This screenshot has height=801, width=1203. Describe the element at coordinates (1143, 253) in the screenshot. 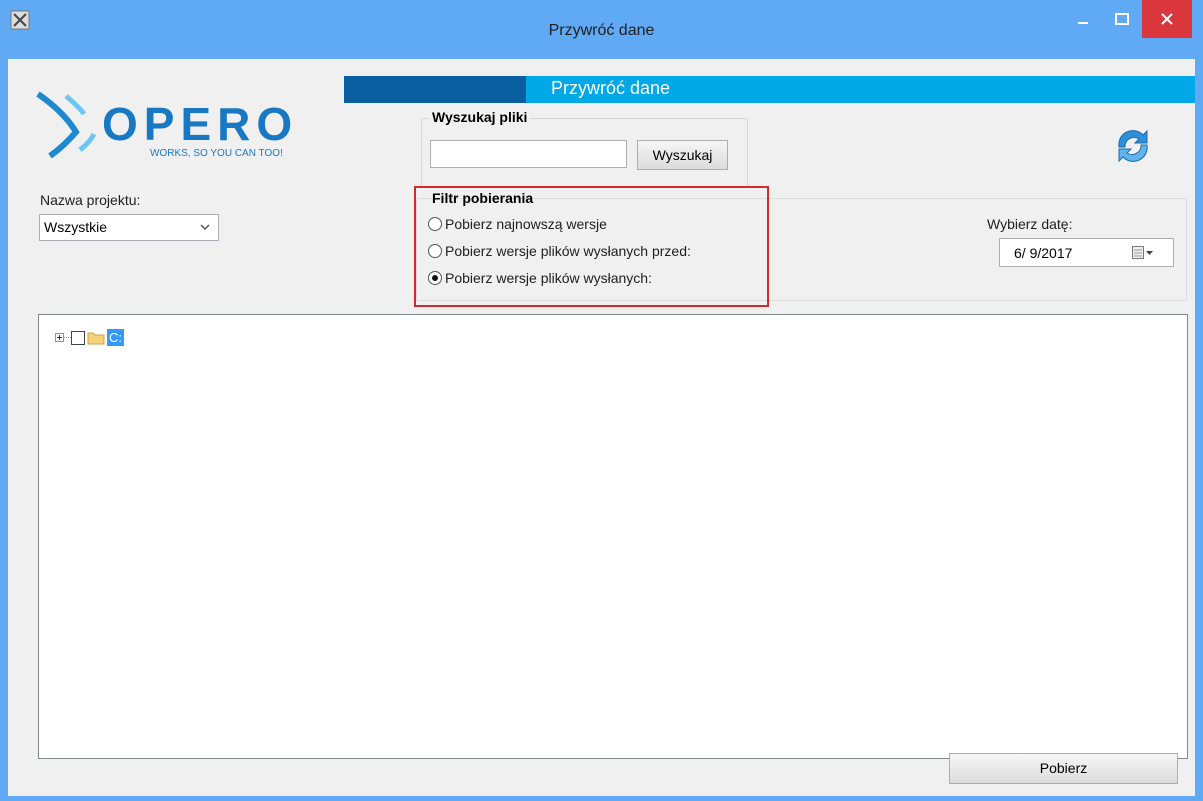

I see `calendar-icon` at that location.